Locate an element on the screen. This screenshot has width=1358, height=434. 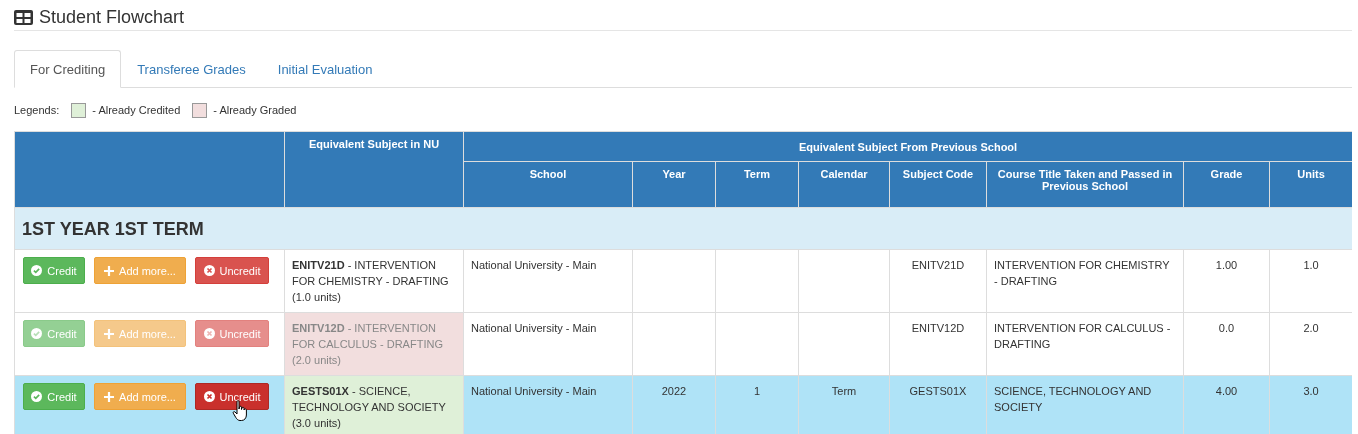
table-cell: ENITV12D is located at coordinates (938, 328).